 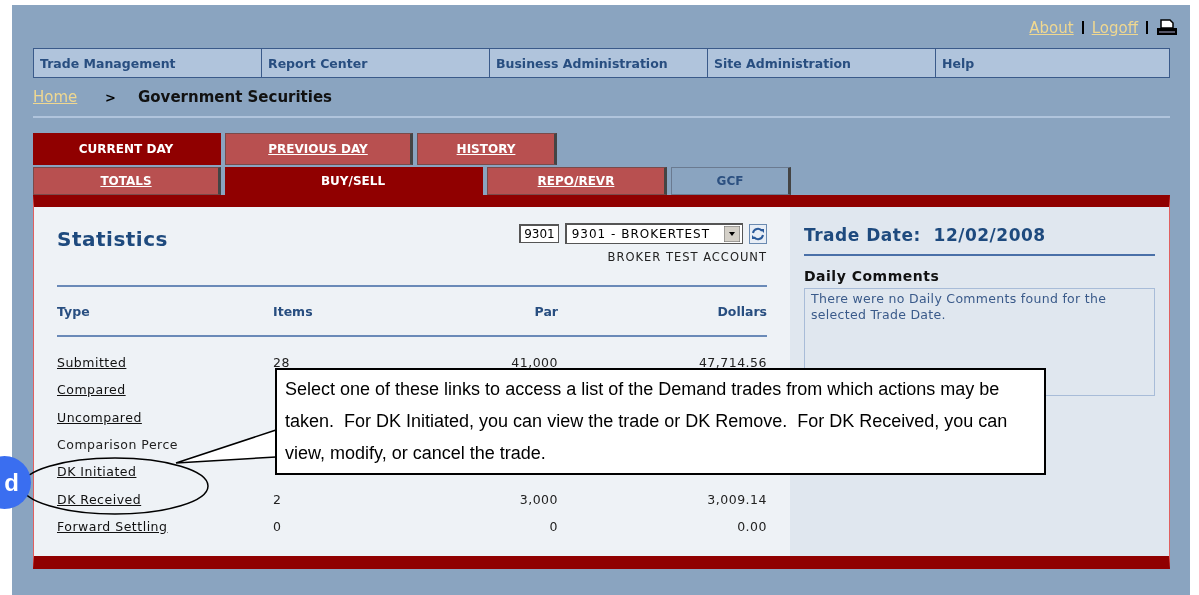 What do you see at coordinates (281, 363) in the screenshot?
I see `table-cell: 28` at bounding box center [281, 363].